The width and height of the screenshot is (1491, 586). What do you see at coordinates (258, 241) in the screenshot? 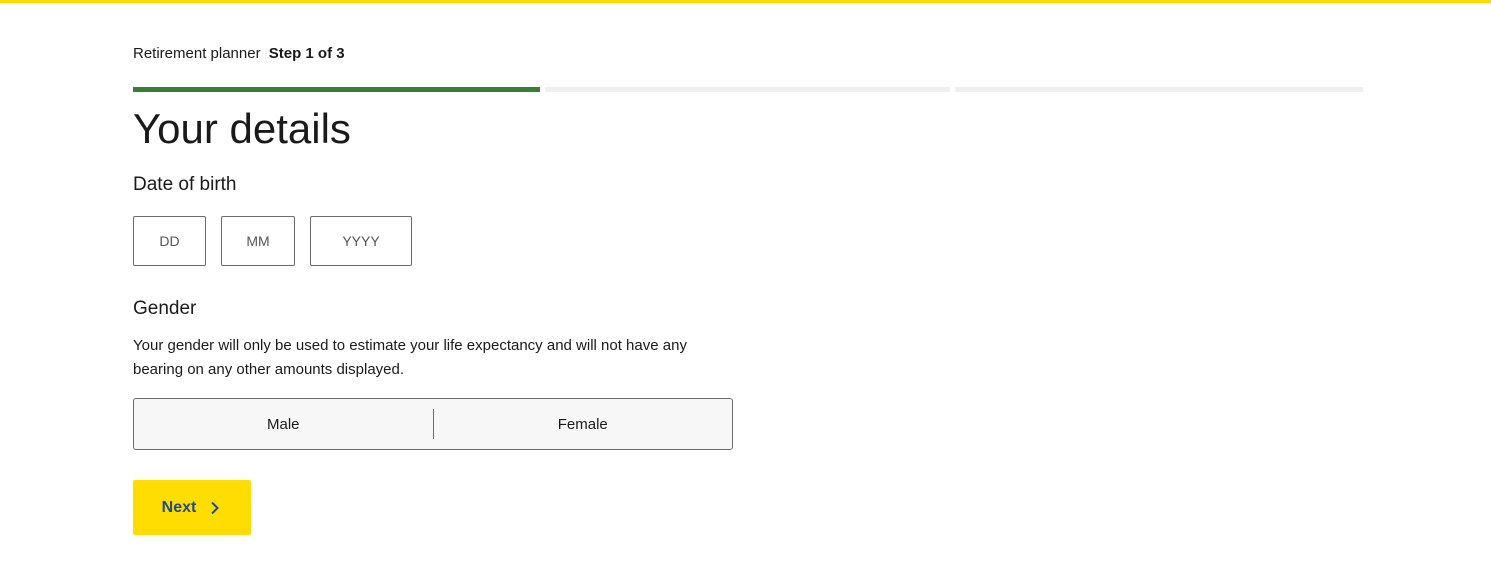
I see `dob-month-input` at bounding box center [258, 241].